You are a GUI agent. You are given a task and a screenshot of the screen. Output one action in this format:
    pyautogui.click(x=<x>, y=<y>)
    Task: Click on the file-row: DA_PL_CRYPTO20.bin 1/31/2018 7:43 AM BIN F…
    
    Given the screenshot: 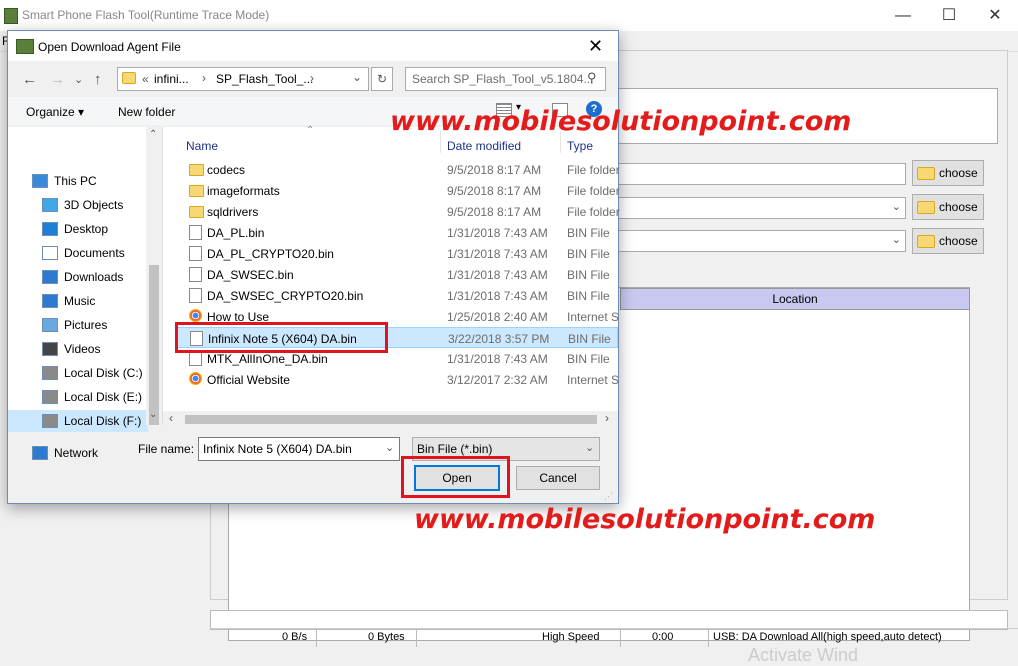 What is the action you would take?
    pyautogui.click(x=396, y=253)
    